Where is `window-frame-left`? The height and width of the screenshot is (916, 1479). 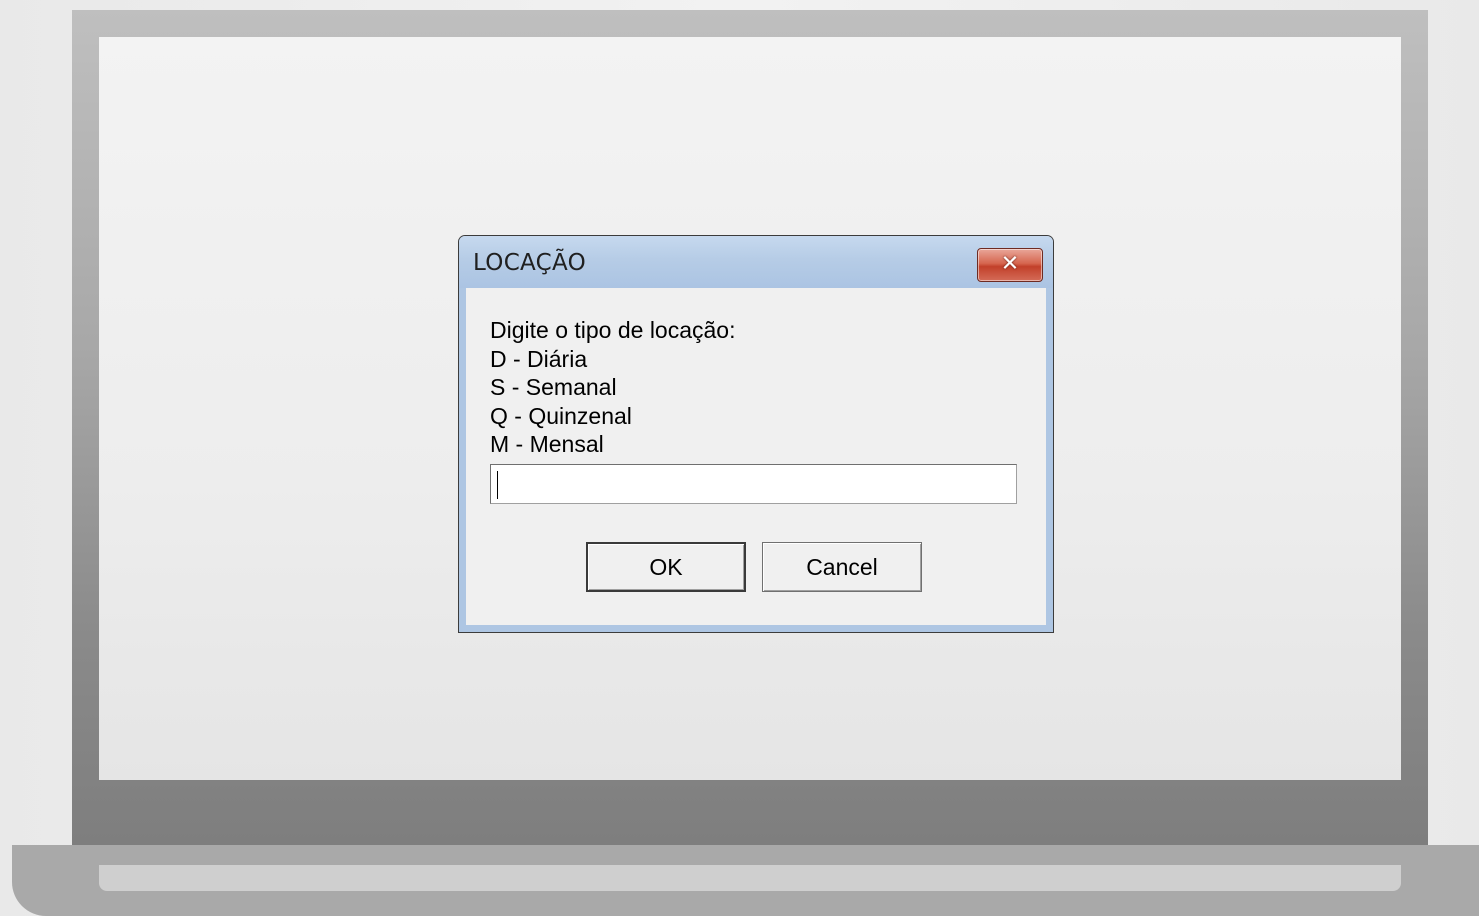 window-frame-left is located at coordinates (462, 460).